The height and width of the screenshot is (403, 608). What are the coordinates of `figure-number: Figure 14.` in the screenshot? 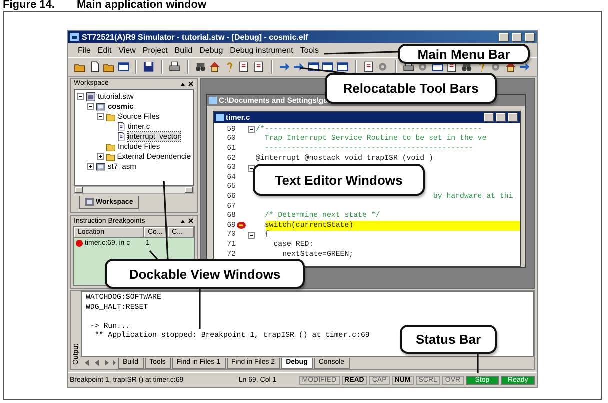 It's located at (29, 5).